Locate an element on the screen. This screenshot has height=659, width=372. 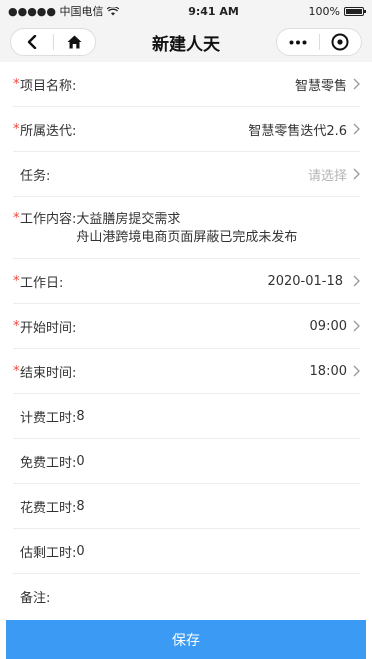
remaining-hours-row: 估剩工时: 0 is located at coordinates (186, 551).